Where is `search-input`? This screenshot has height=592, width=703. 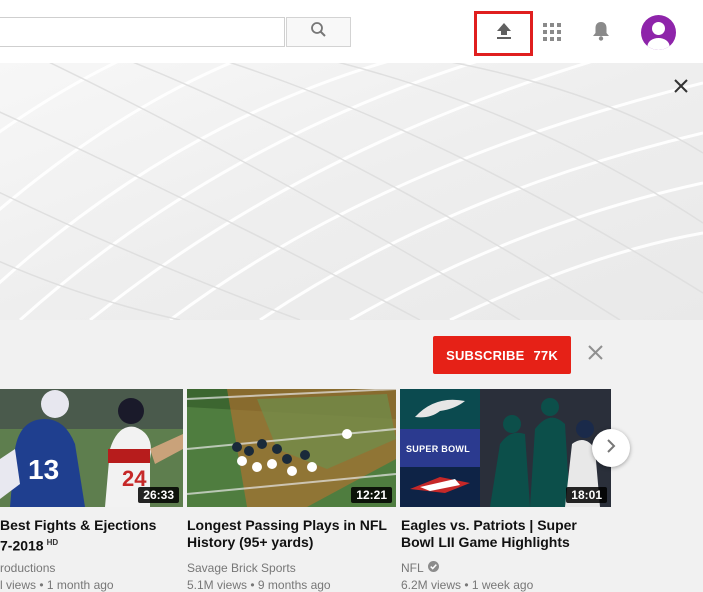
search-input is located at coordinates (142, 32).